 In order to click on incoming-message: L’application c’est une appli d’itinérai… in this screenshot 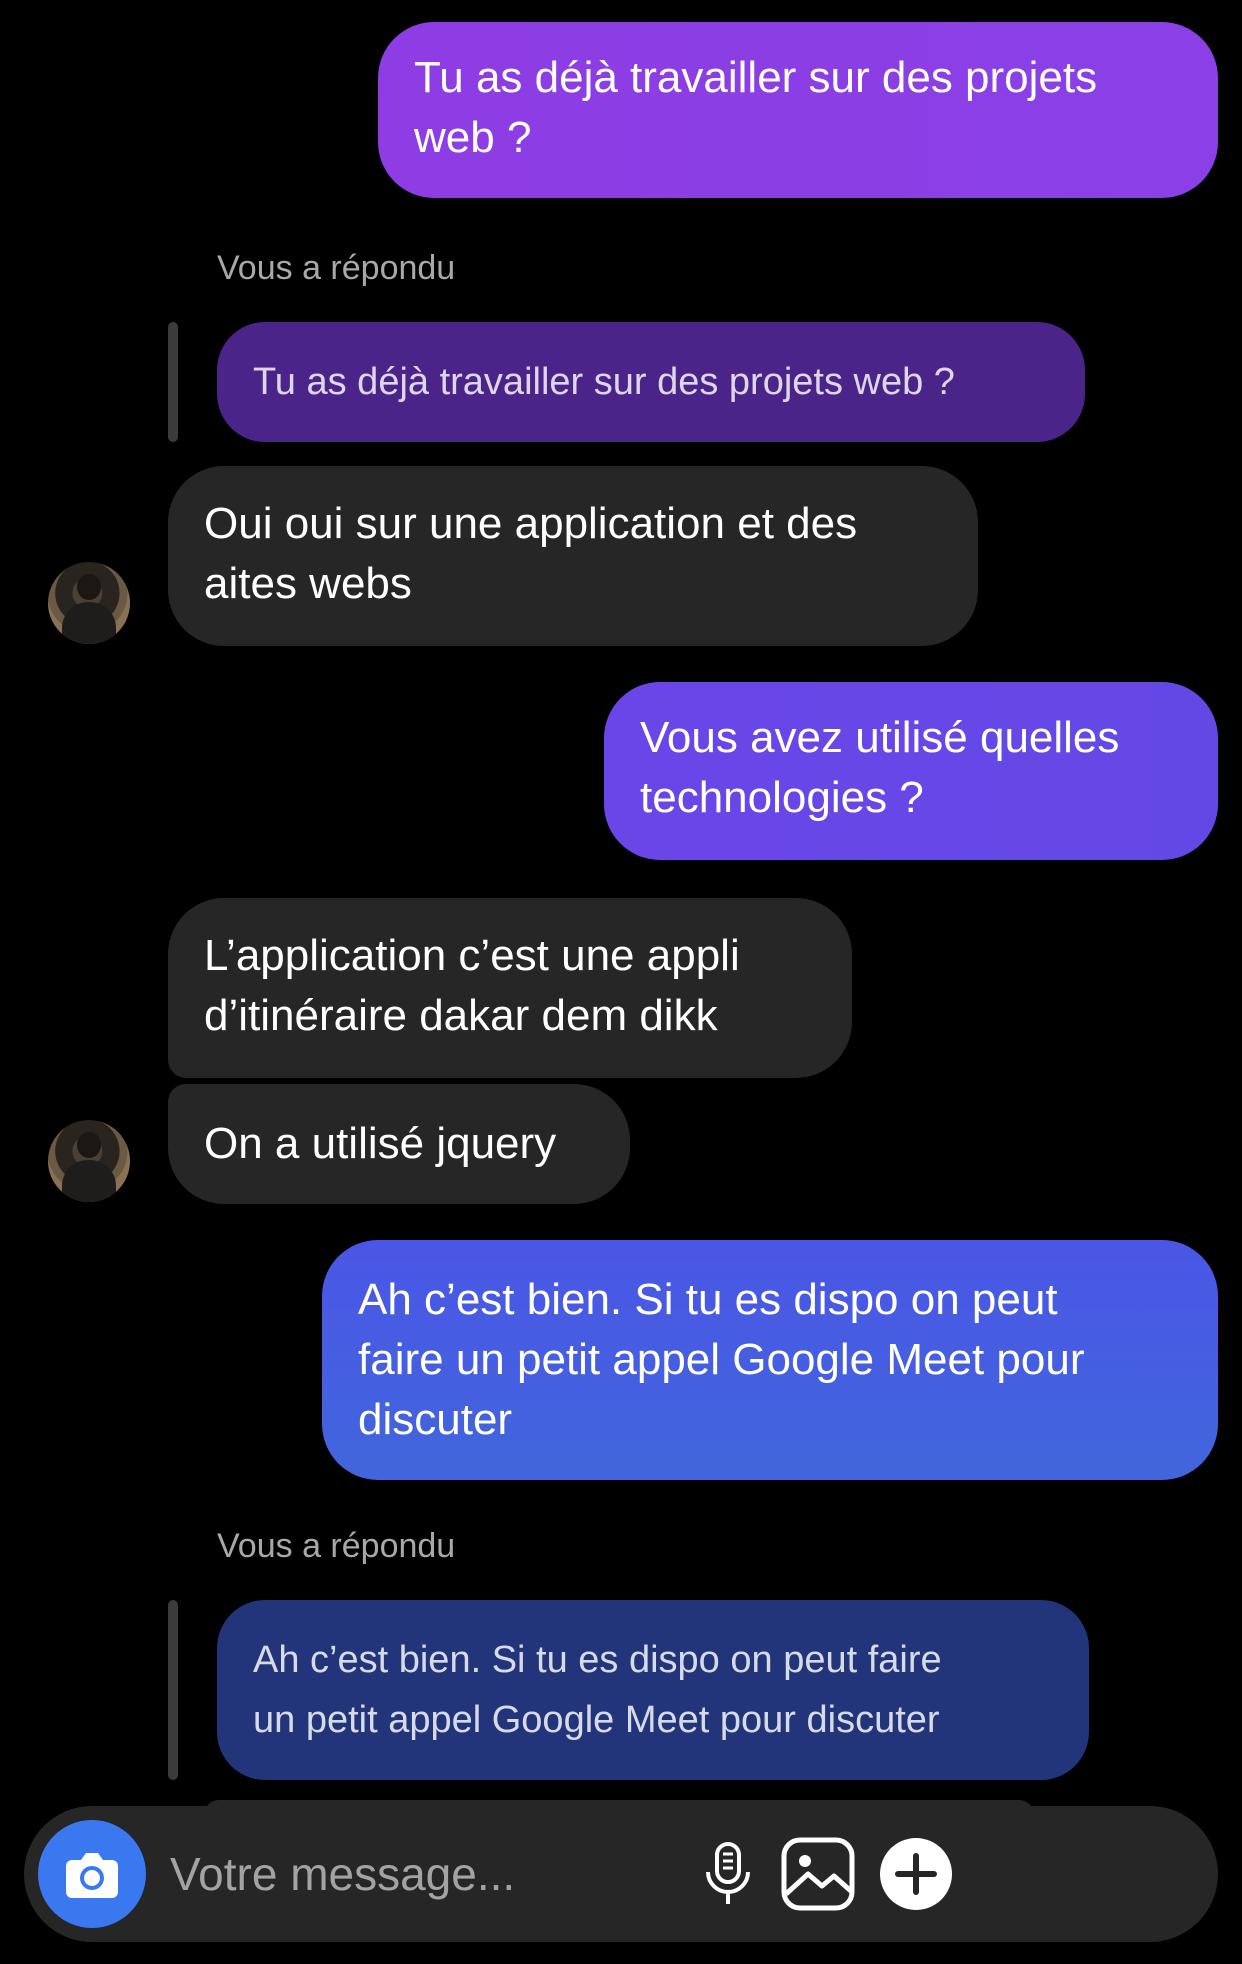, I will do `click(510, 988)`.